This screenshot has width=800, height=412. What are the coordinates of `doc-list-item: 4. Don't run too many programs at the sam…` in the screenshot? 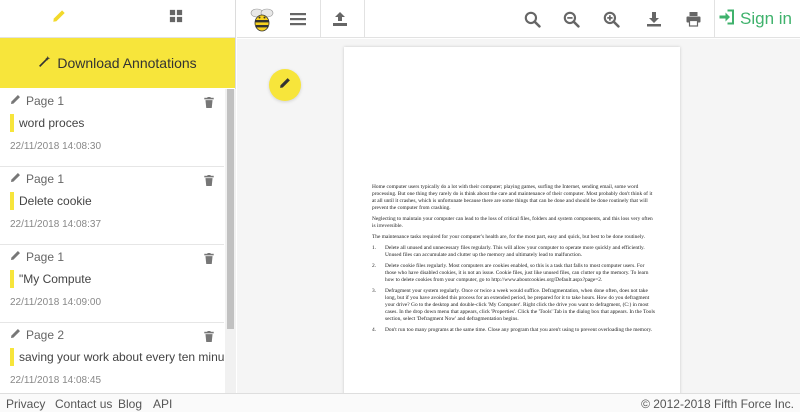 It's located at (514, 330).